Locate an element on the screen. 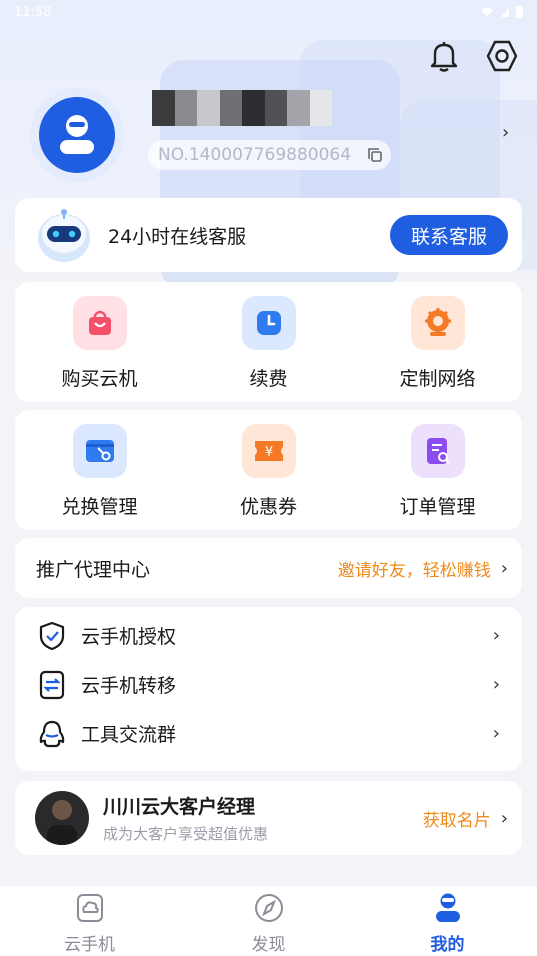 This screenshot has width=537, height=956. transfer-icon is located at coordinates (52, 685).